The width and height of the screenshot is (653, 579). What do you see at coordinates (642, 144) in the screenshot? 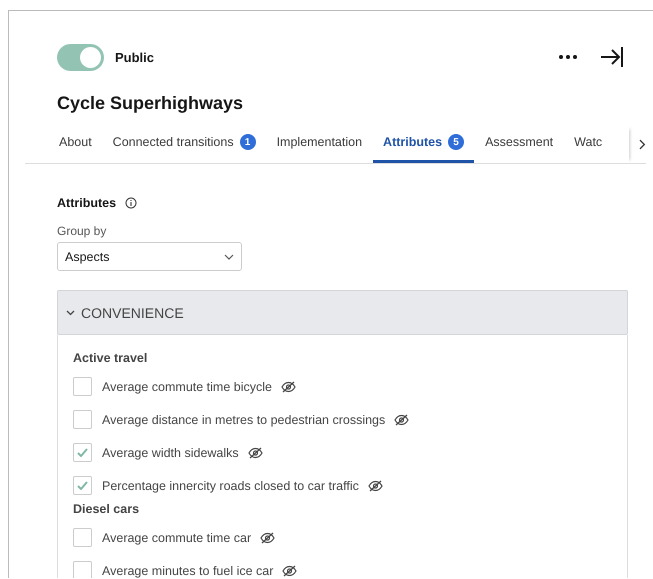
I see `chevron-right-icon` at bounding box center [642, 144].